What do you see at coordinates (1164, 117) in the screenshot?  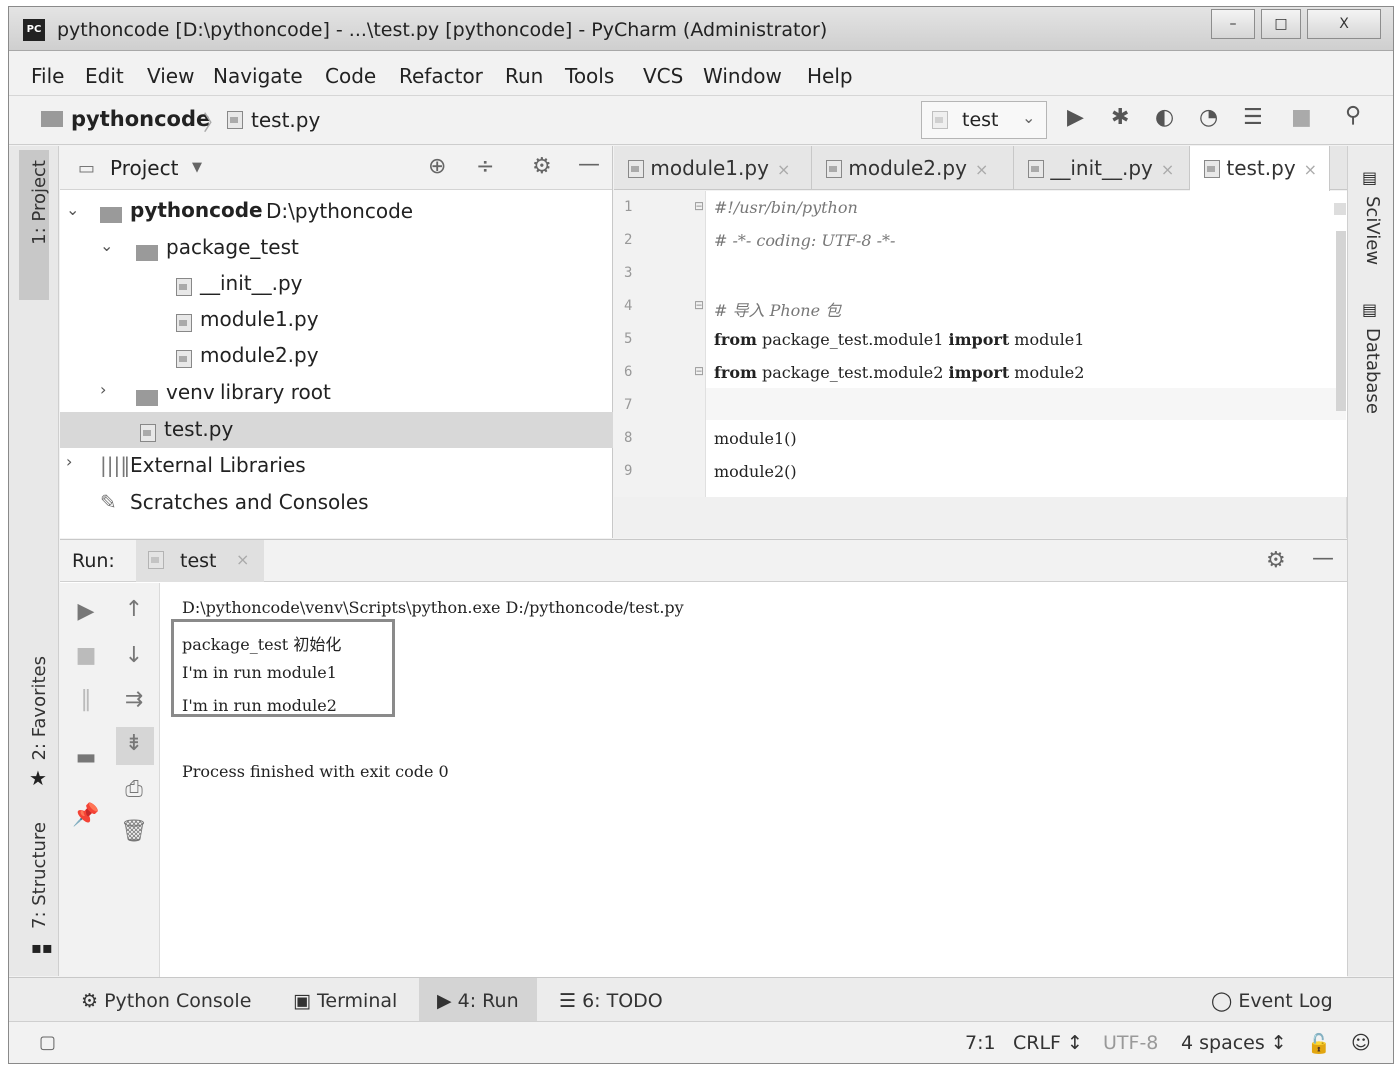 I see `coverage-icon: ◐` at bounding box center [1164, 117].